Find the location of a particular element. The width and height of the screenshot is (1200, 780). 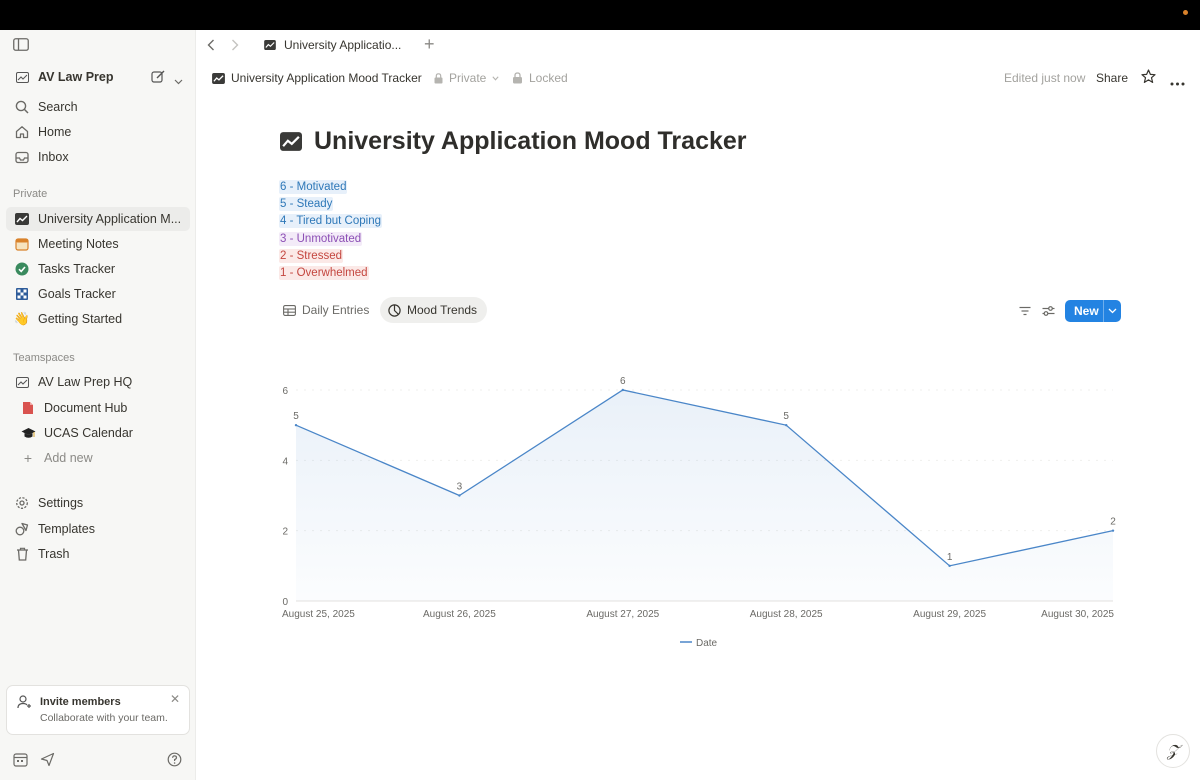

invite-title: Invite members is located at coordinates (80, 702).